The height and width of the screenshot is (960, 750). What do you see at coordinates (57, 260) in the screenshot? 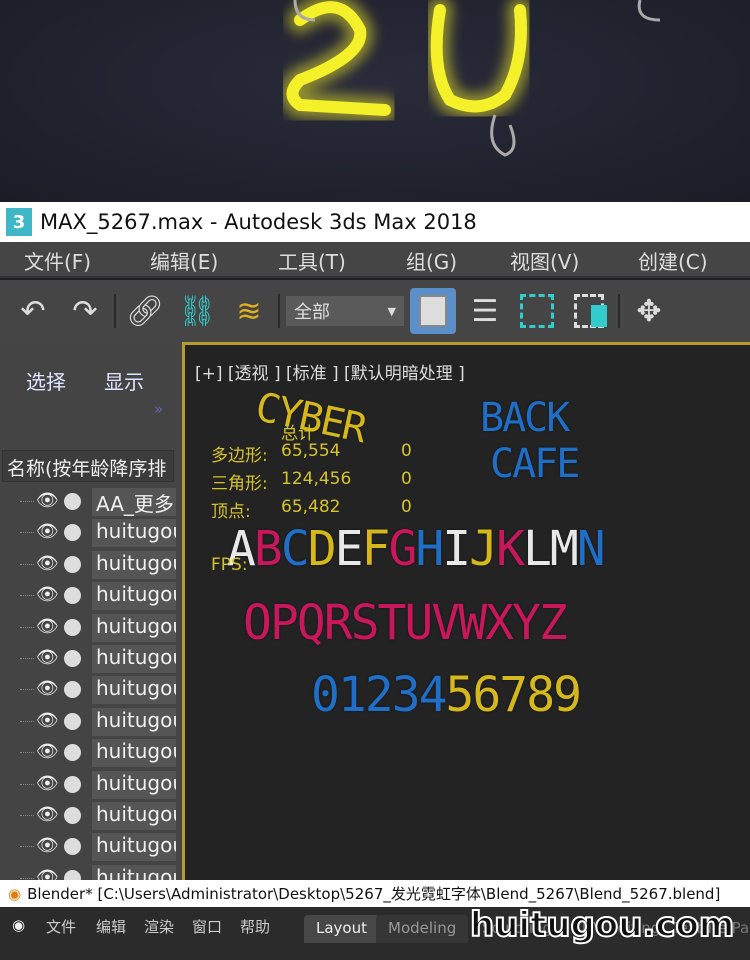
I see `menu-file: 文件(F)` at bounding box center [57, 260].